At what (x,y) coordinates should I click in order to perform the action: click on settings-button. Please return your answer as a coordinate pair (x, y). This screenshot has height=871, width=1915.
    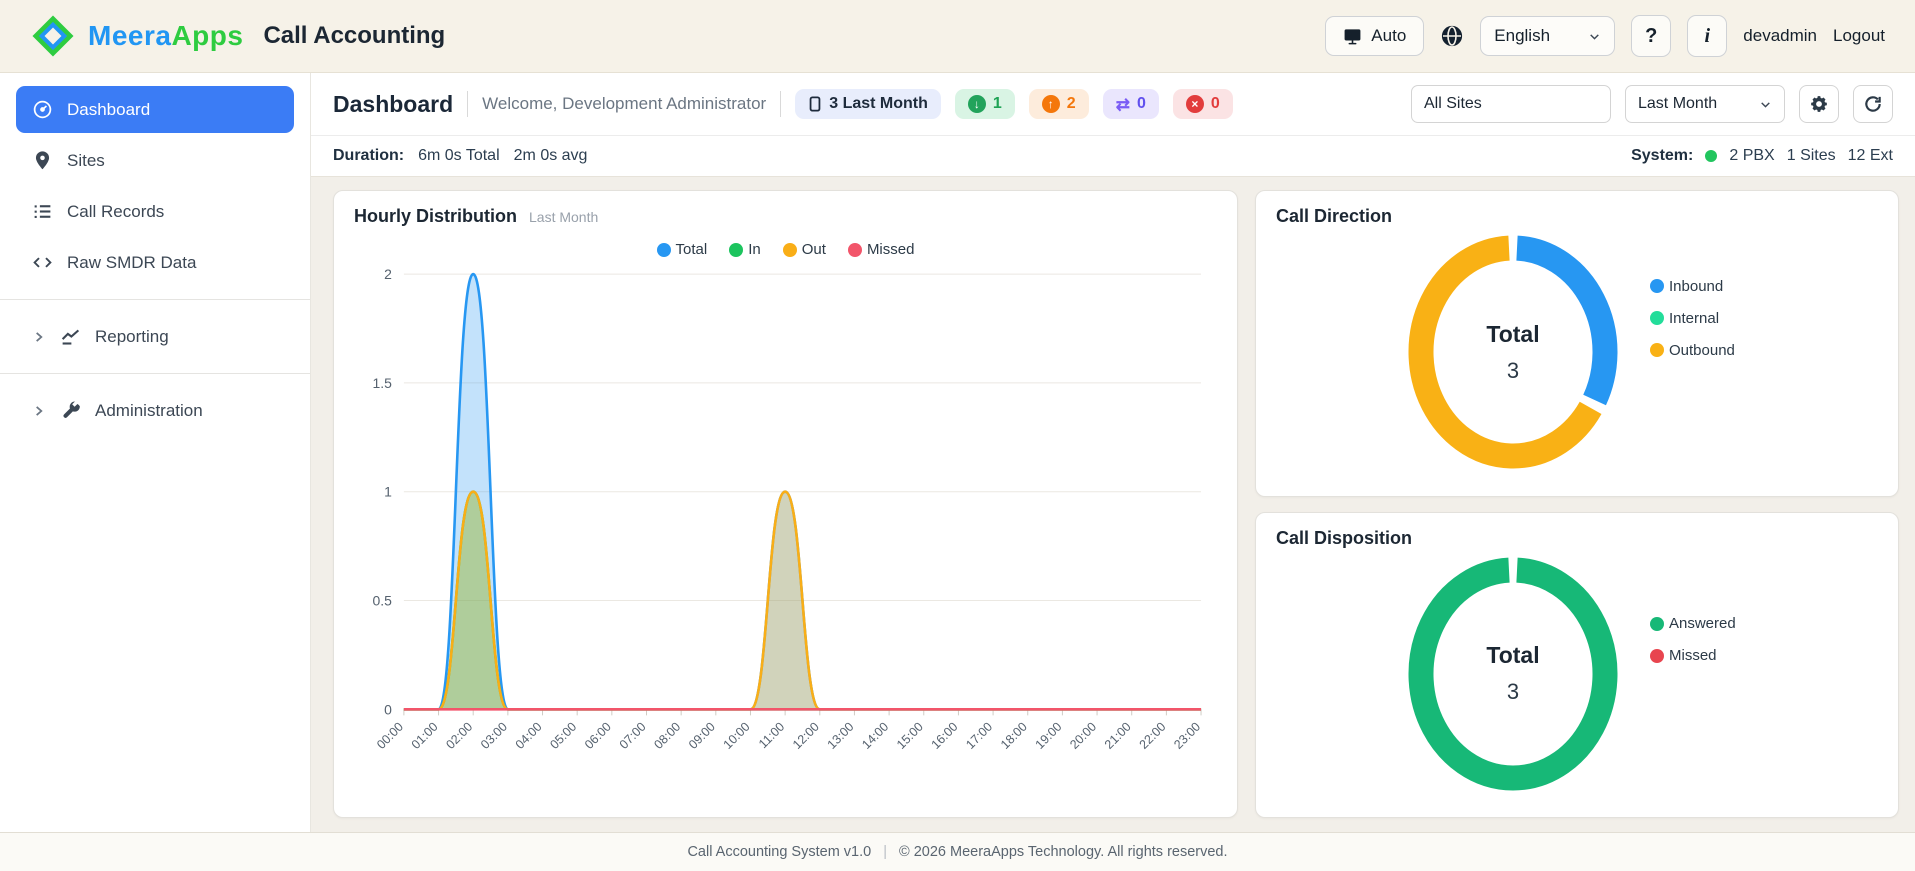
    Looking at the image, I should click on (1819, 104).